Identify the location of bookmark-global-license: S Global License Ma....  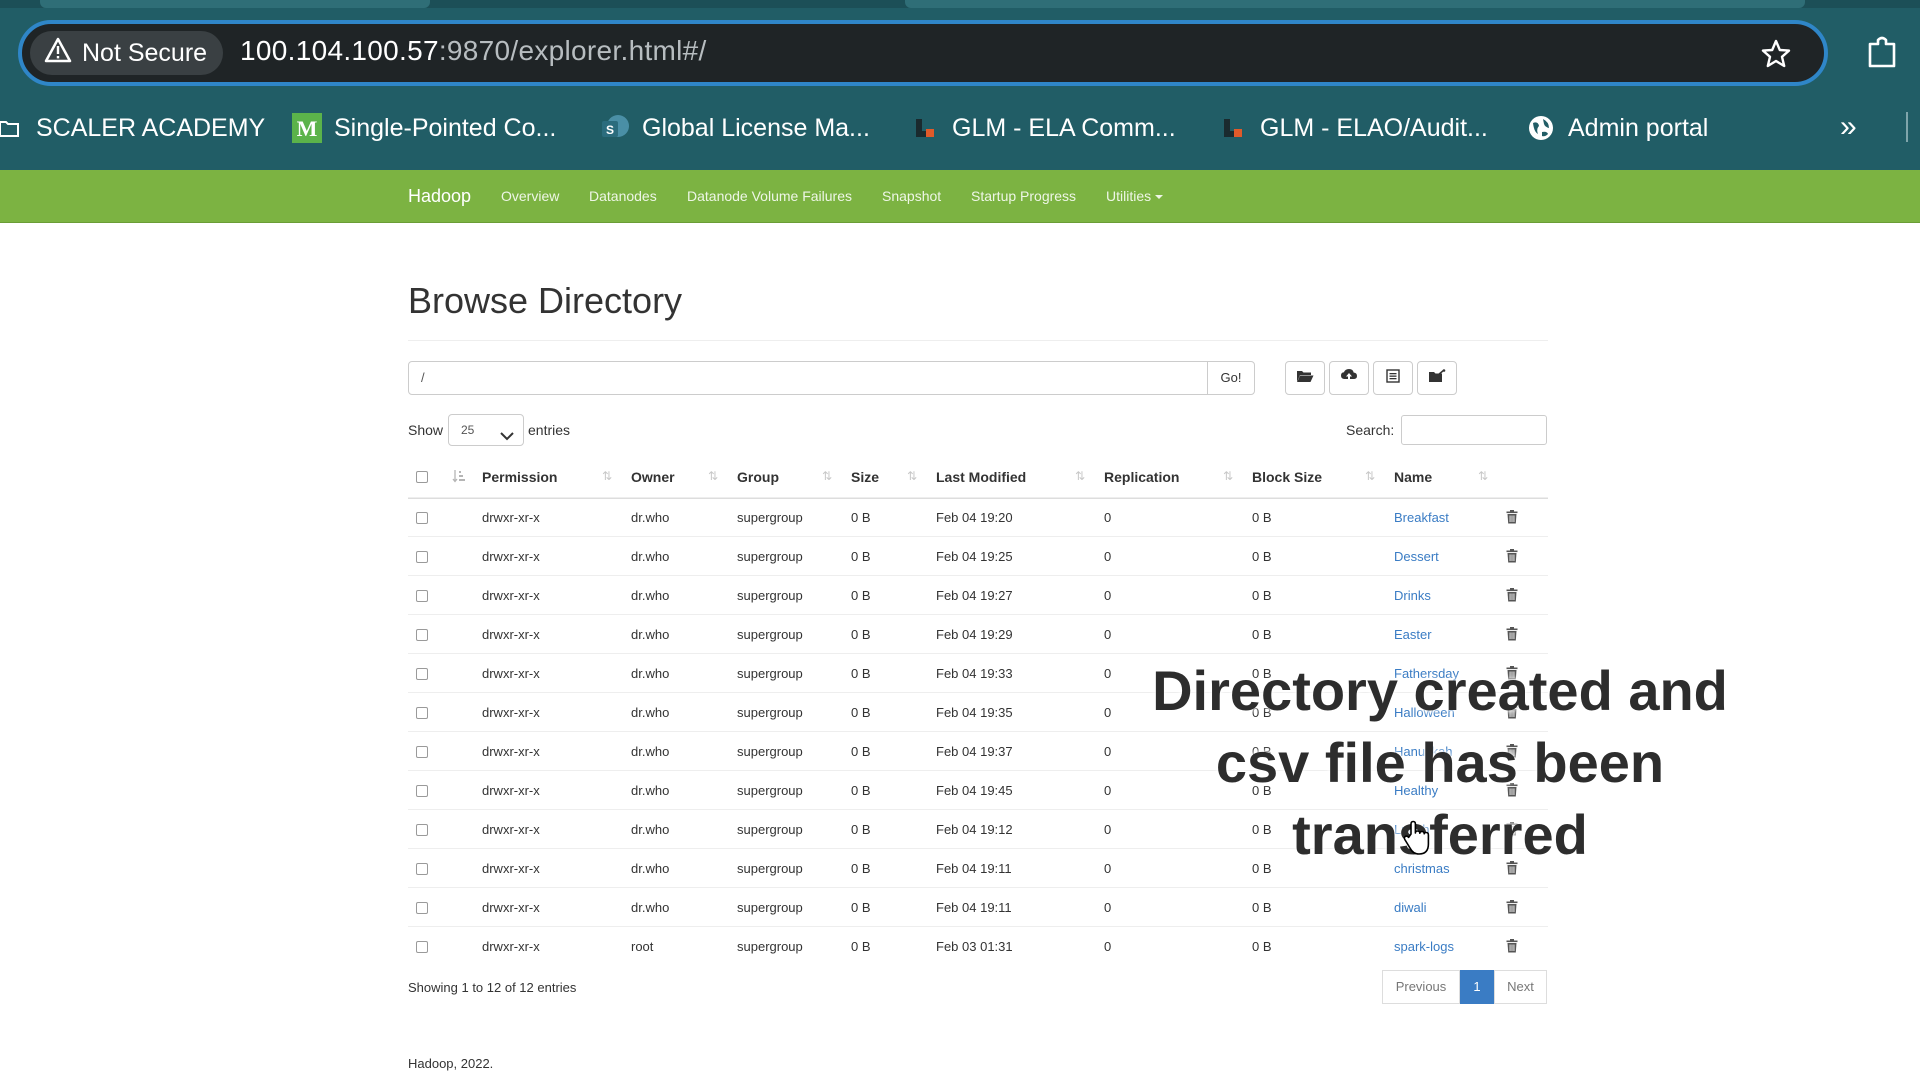
(735, 128).